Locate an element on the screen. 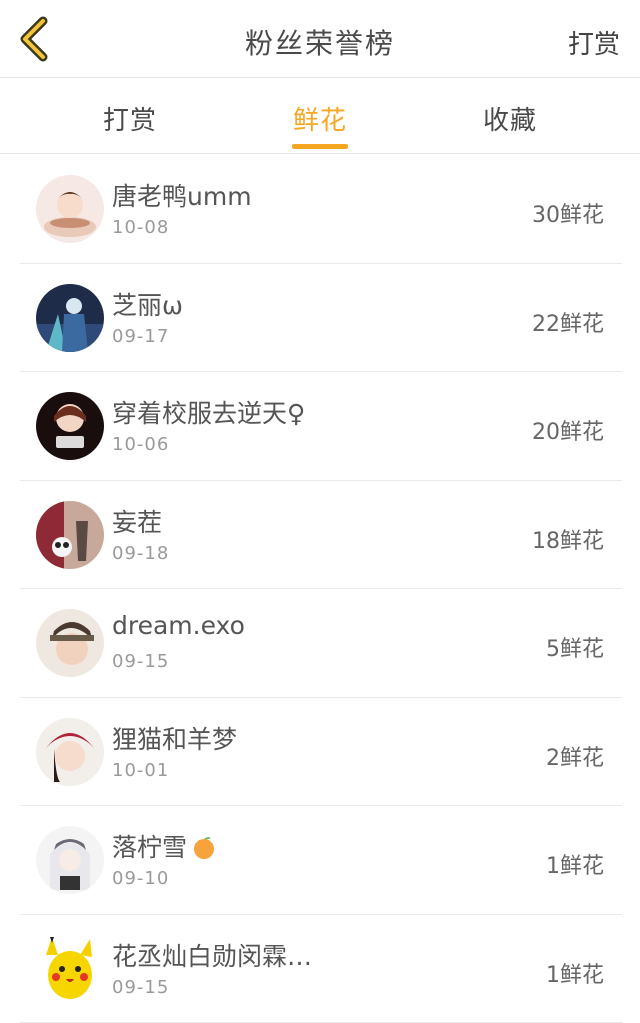  active-tab-indicator is located at coordinates (320, 146).